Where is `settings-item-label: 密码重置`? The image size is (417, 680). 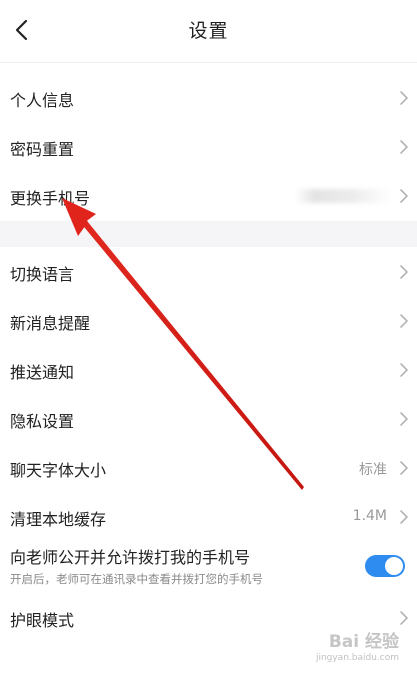
settings-item-label: 密码重置 is located at coordinates (42, 149).